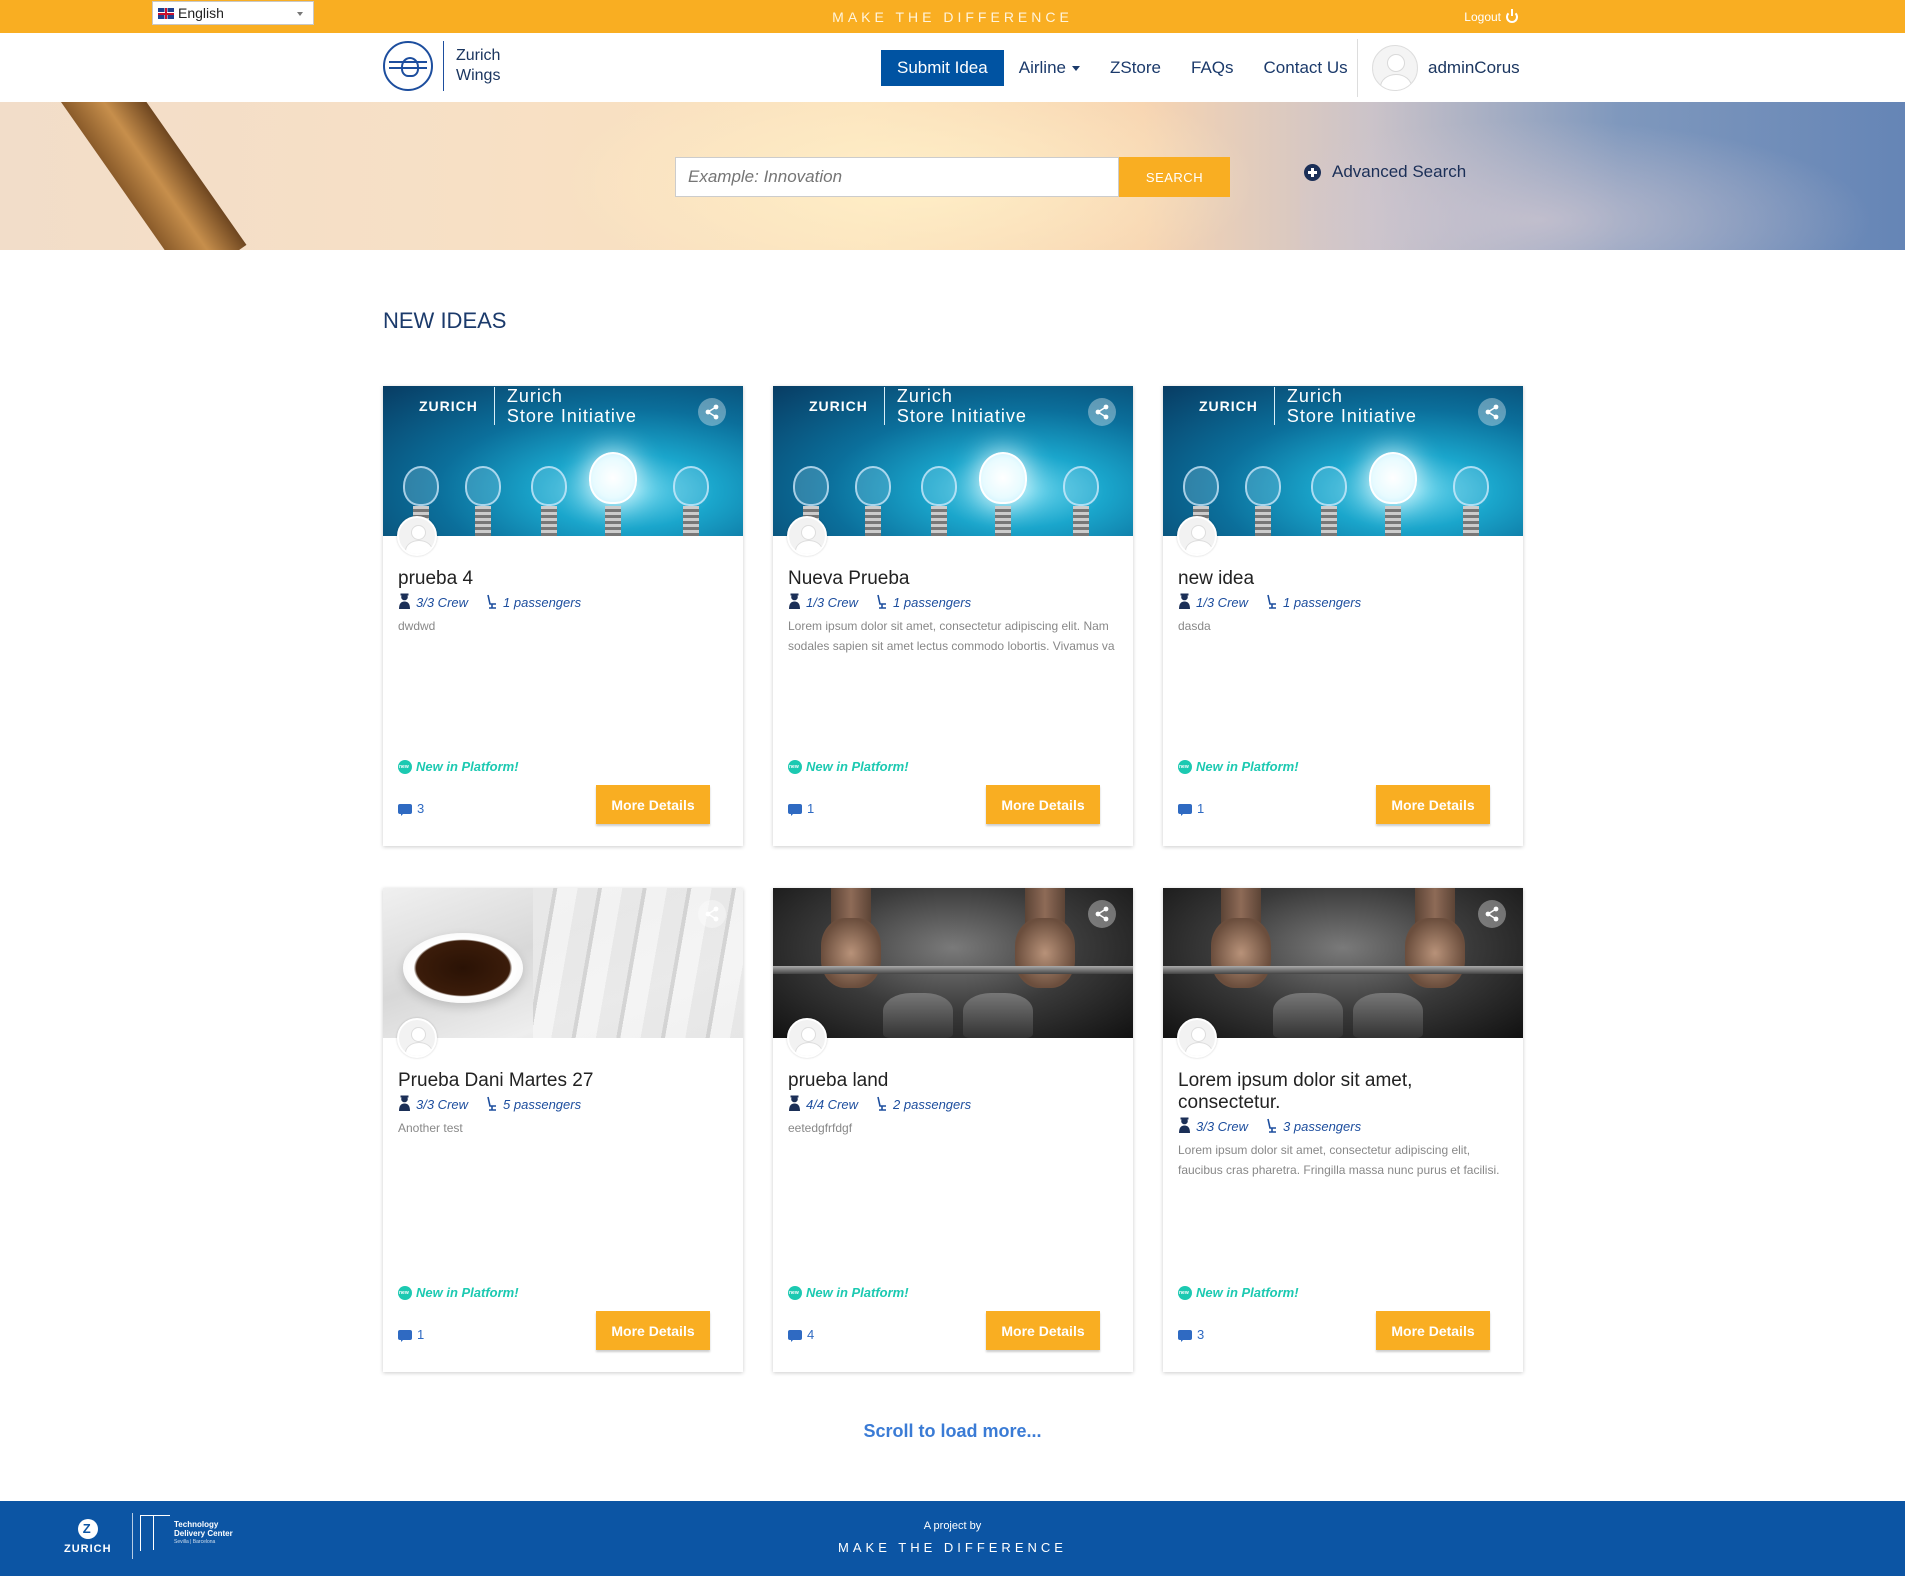 Image resolution: width=1905 pixels, height=1576 pixels. I want to click on crew-stat: 1/3 Crew, so click(1213, 602).